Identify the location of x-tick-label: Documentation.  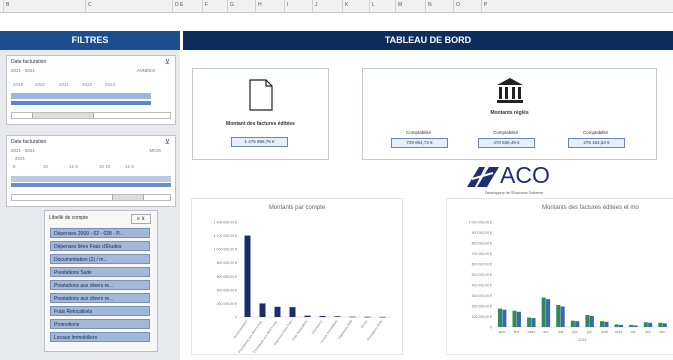
(241, 329).